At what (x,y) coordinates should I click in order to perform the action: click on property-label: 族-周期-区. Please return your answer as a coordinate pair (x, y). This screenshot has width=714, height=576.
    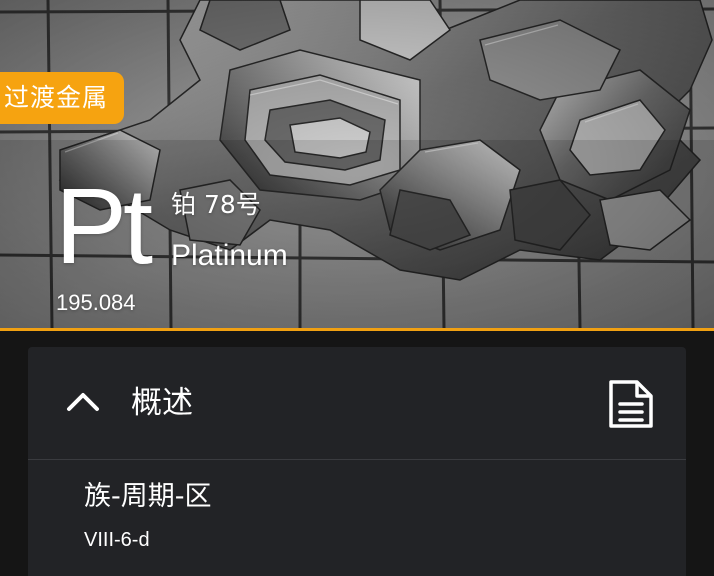
    Looking at the image, I should click on (148, 496).